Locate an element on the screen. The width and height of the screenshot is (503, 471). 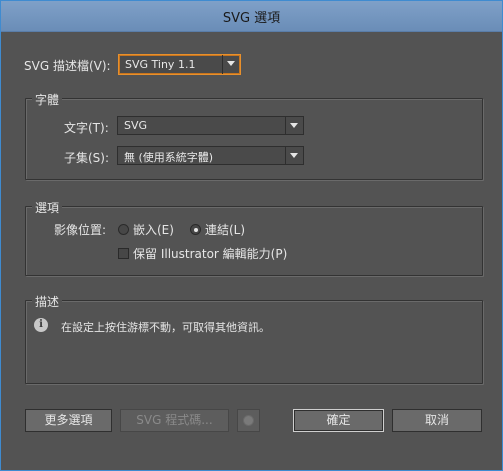
preserve-editing-checkbox is located at coordinates (123, 253).